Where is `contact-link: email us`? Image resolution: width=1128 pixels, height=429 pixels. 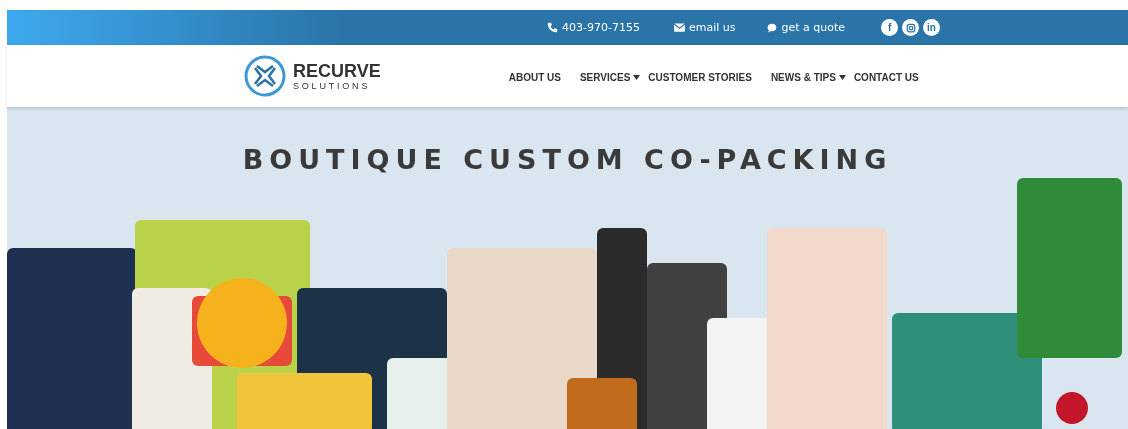 contact-link: email us is located at coordinates (704, 27).